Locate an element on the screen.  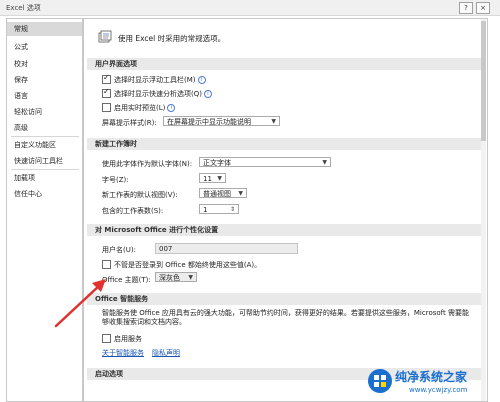
sidebar-item-trust-center: 信任中心 is located at coordinates (44, 194).